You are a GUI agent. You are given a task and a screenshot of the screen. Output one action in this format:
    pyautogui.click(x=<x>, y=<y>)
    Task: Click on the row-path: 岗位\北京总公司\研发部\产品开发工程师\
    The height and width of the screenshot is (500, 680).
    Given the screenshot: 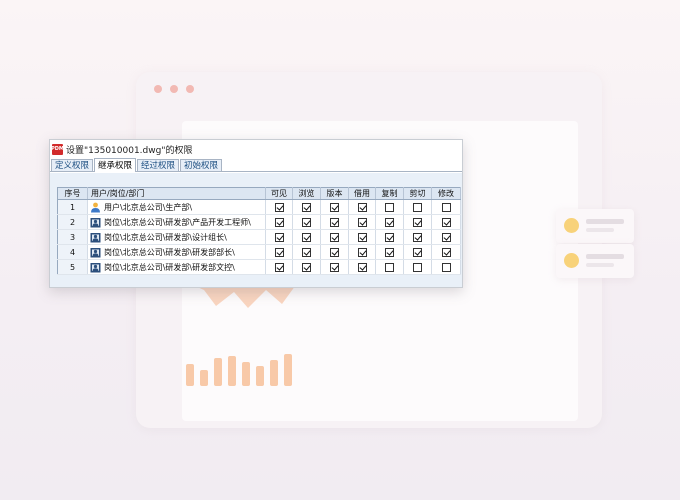 What is the action you would take?
    pyautogui.click(x=177, y=222)
    